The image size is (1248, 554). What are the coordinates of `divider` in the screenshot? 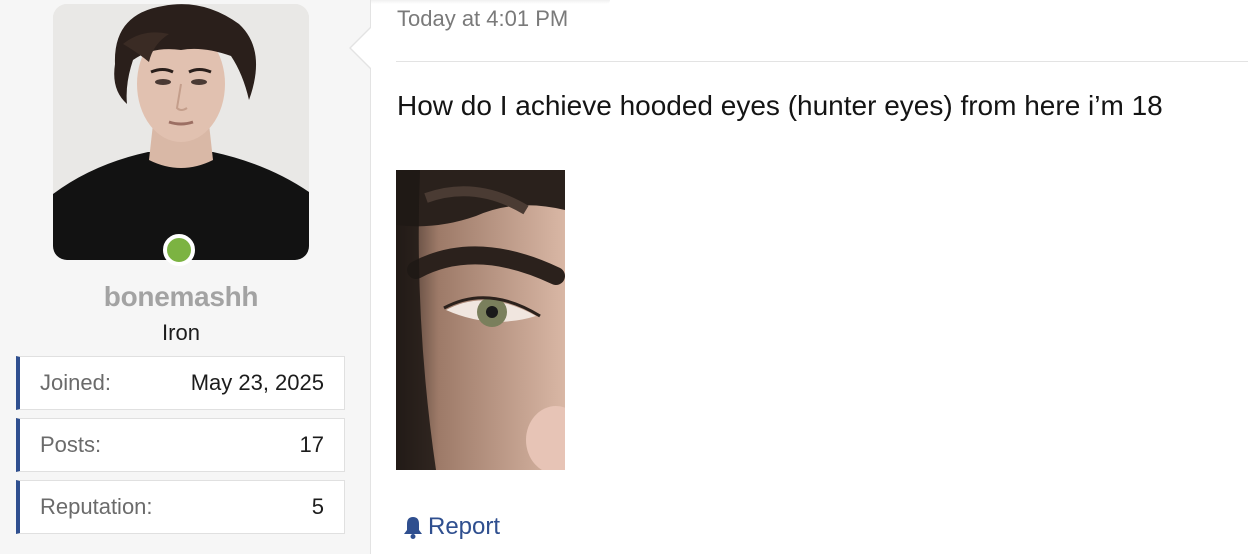 It's located at (822, 61).